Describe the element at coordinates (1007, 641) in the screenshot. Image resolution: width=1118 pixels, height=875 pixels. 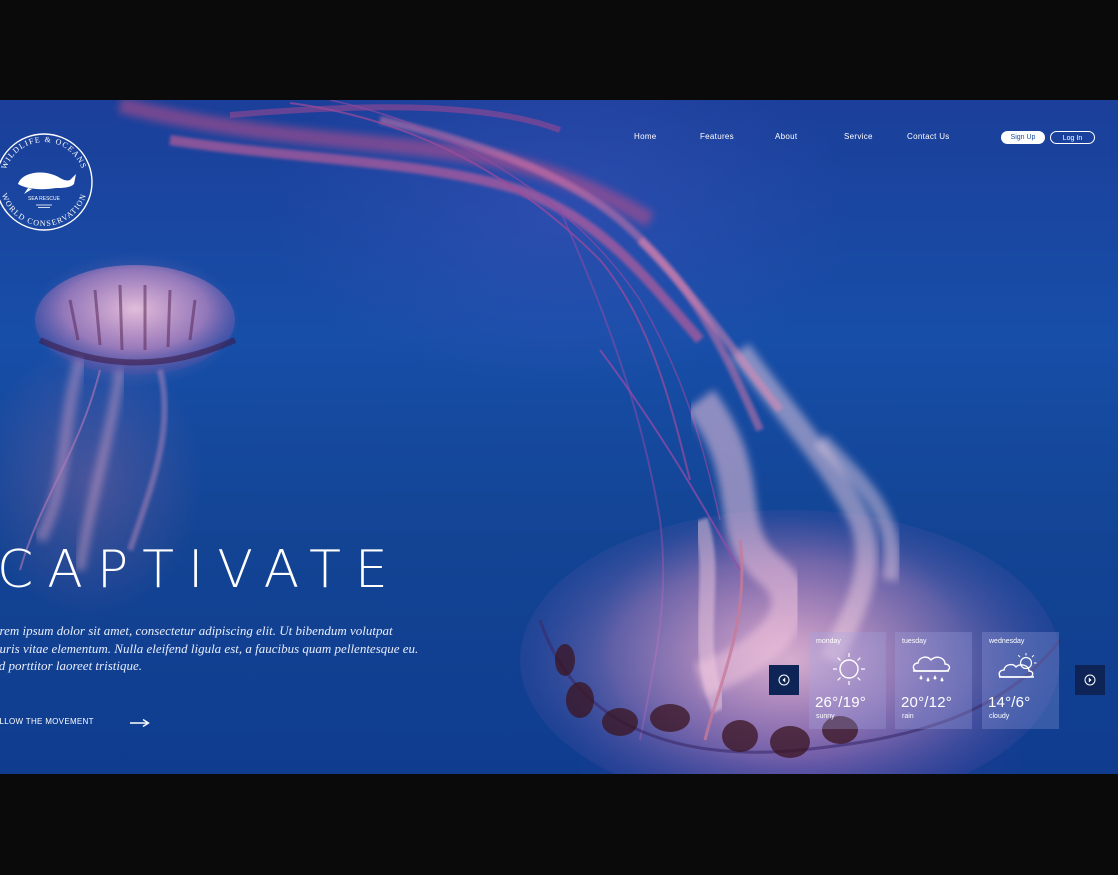
I see `weather-day: wednesday` at that location.